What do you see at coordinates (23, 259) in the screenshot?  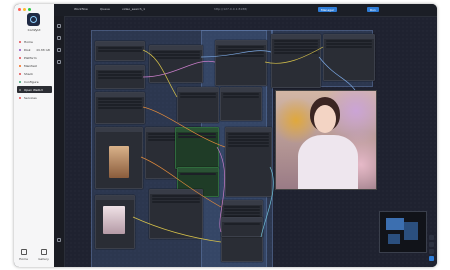 I see `bottom-nav-label: Home` at bounding box center [23, 259].